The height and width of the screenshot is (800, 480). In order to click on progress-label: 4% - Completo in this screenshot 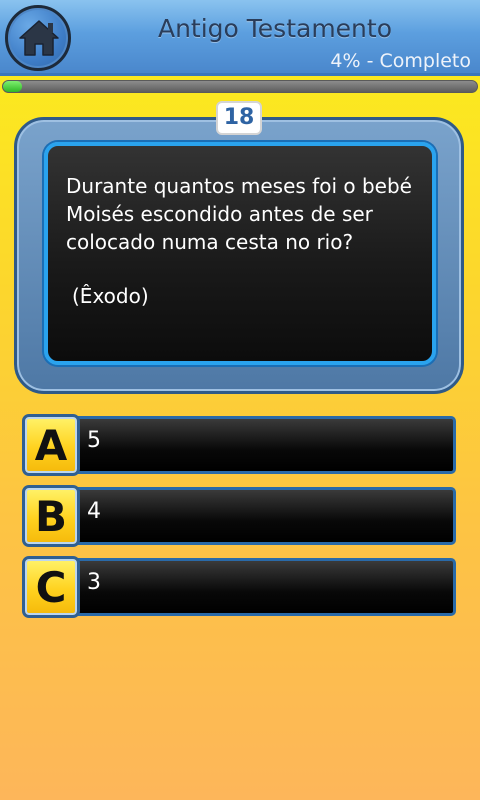, I will do `click(400, 61)`.